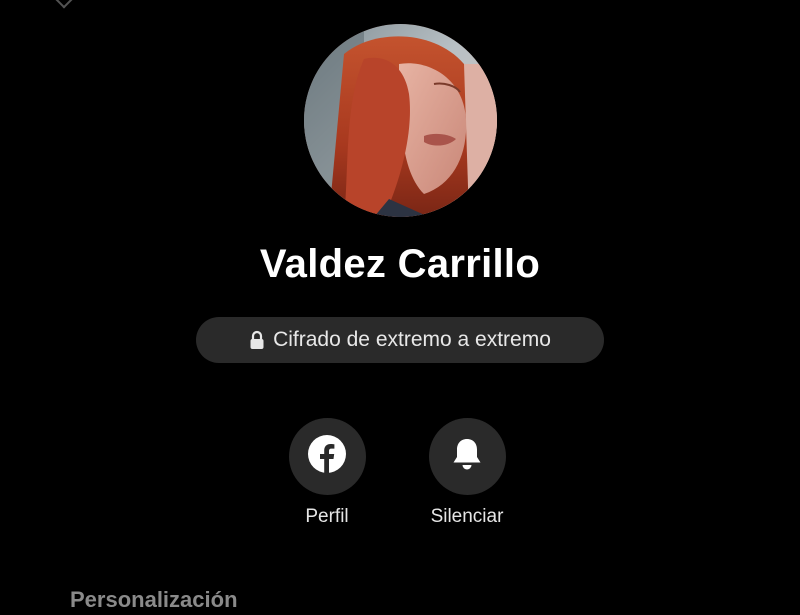 The height and width of the screenshot is (615, 800). I want to click on encryption-badge: Cifrado de extremo a extremo, so click(400, 340).